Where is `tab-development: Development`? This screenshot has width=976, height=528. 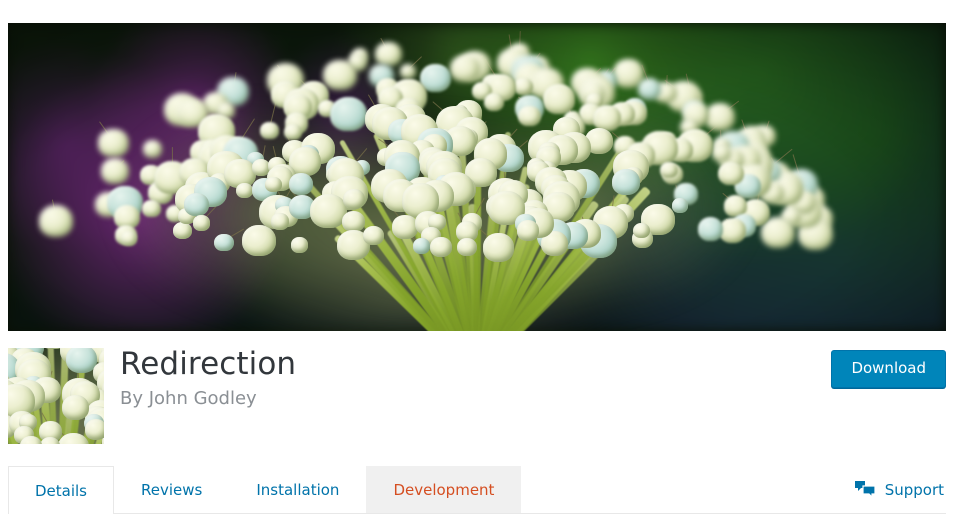 tab-development: Development is located at coordinates (444, 489).